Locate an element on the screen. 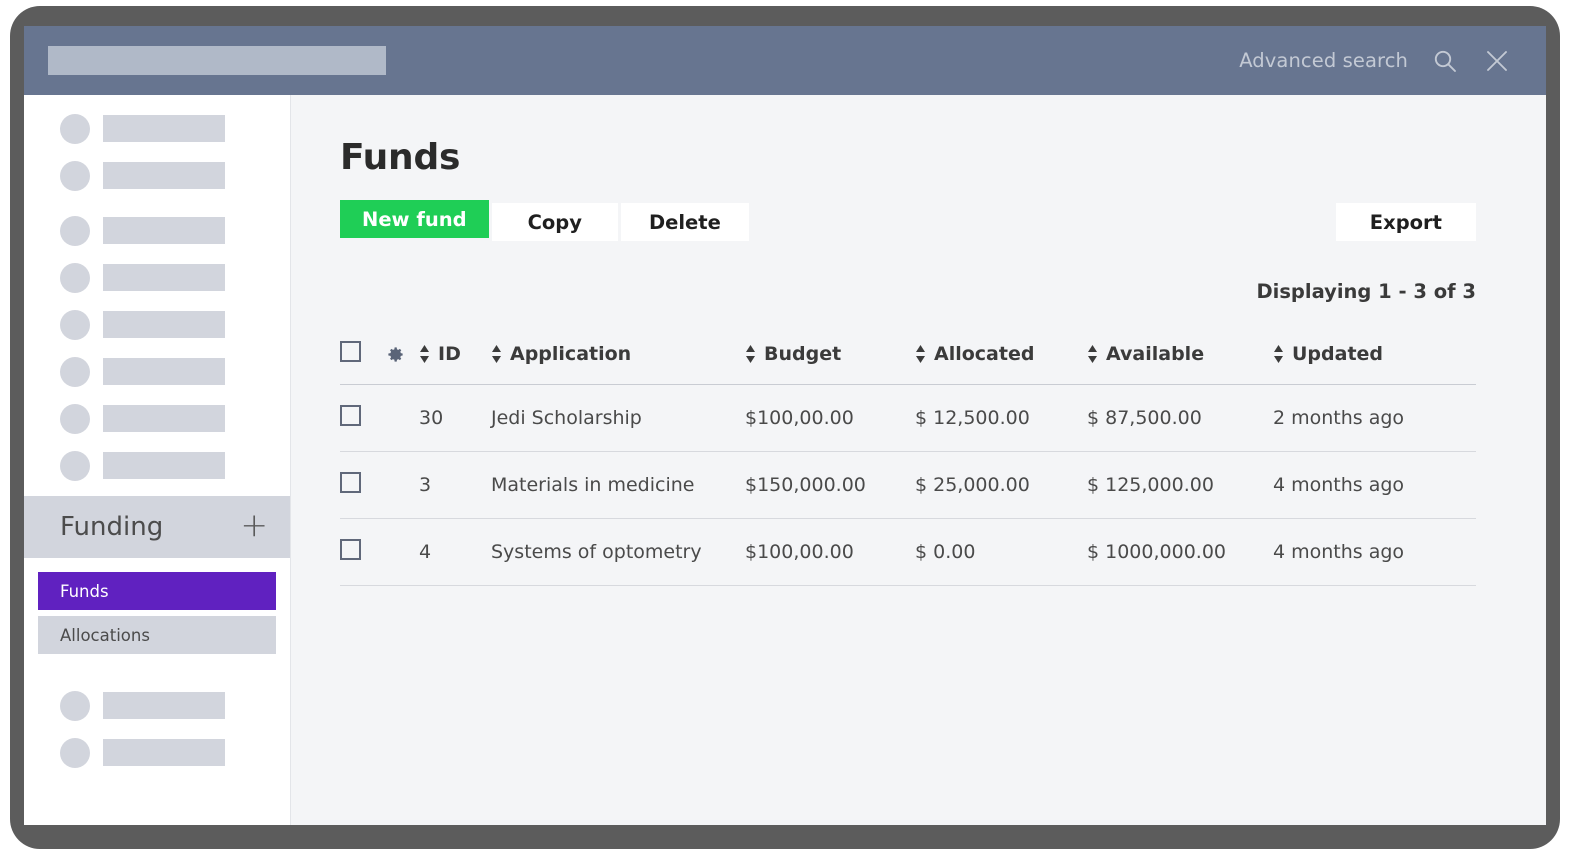 The image size is (1580, 859). cell-budget: $150,000.00 is located at coordinates (830, 485).